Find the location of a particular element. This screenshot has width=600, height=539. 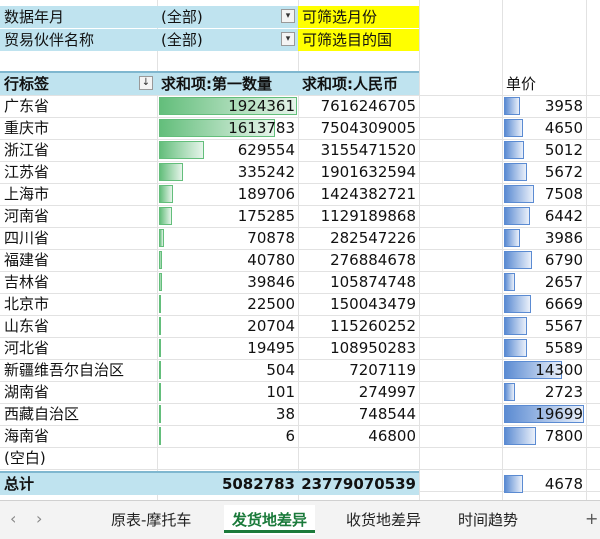

row-label: 上海市 is located at coordinates (27, 194).